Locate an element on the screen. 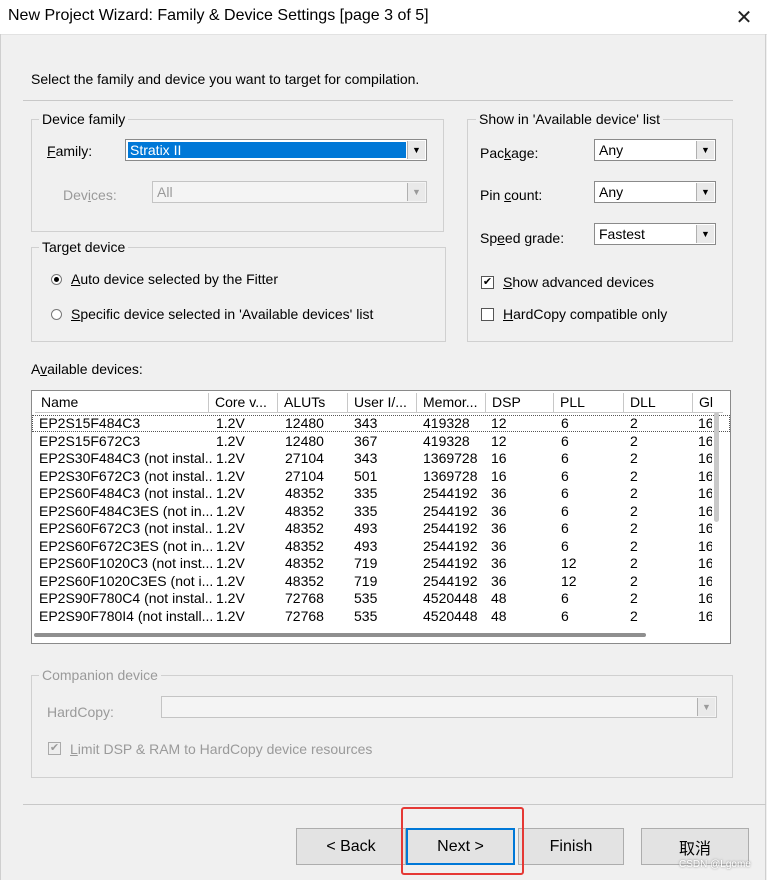 This screenshot has width=767, height=880. show-list-group-label: Show in 'Available device' list is located at coordinates (569, 119).